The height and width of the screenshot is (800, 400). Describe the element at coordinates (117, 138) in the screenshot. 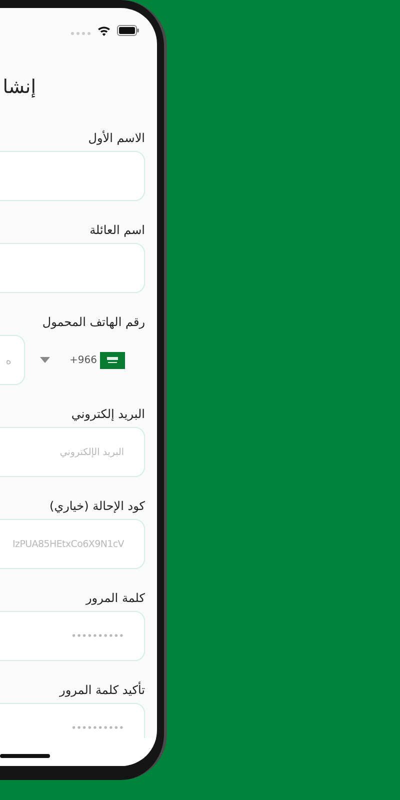

I see `field-label: الاسم الأول` at that location.